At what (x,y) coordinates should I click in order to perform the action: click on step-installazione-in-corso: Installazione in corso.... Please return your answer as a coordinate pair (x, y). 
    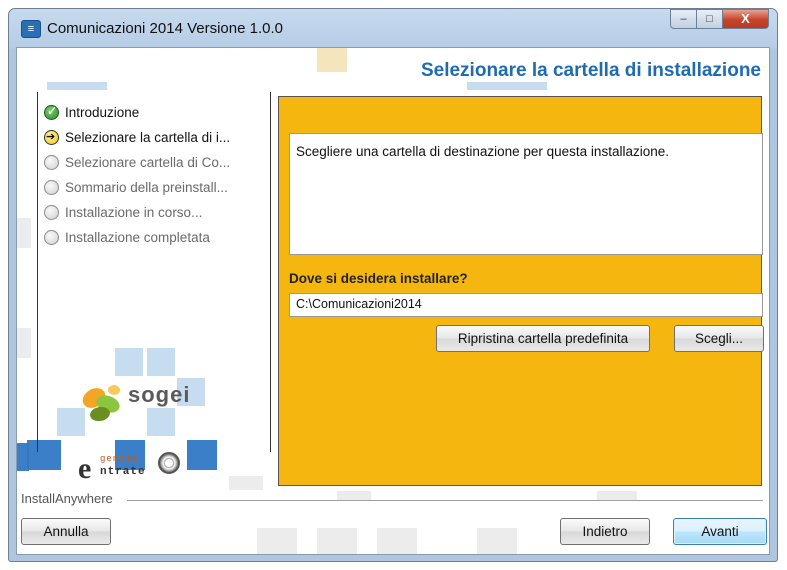
    Looking at the image, I should click on (123, 212).